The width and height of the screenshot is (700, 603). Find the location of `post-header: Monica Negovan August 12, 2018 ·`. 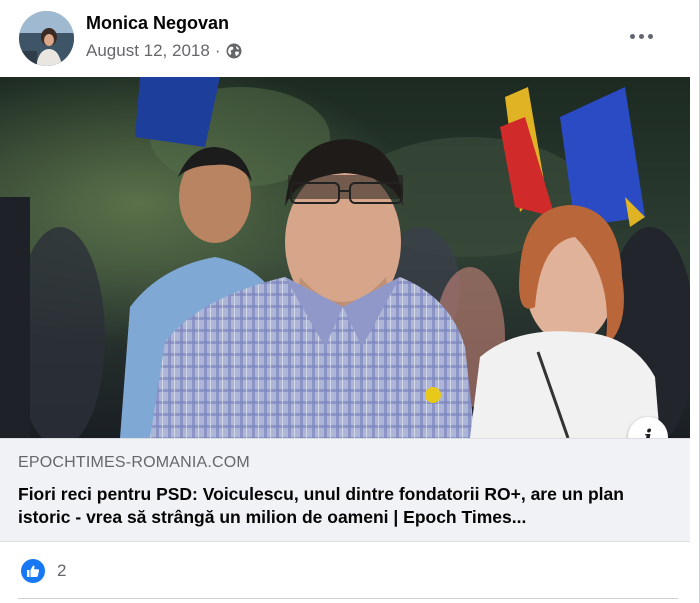

post-header: Monica Negovan August 12, 2018 · is located at coordinates (345, 38).